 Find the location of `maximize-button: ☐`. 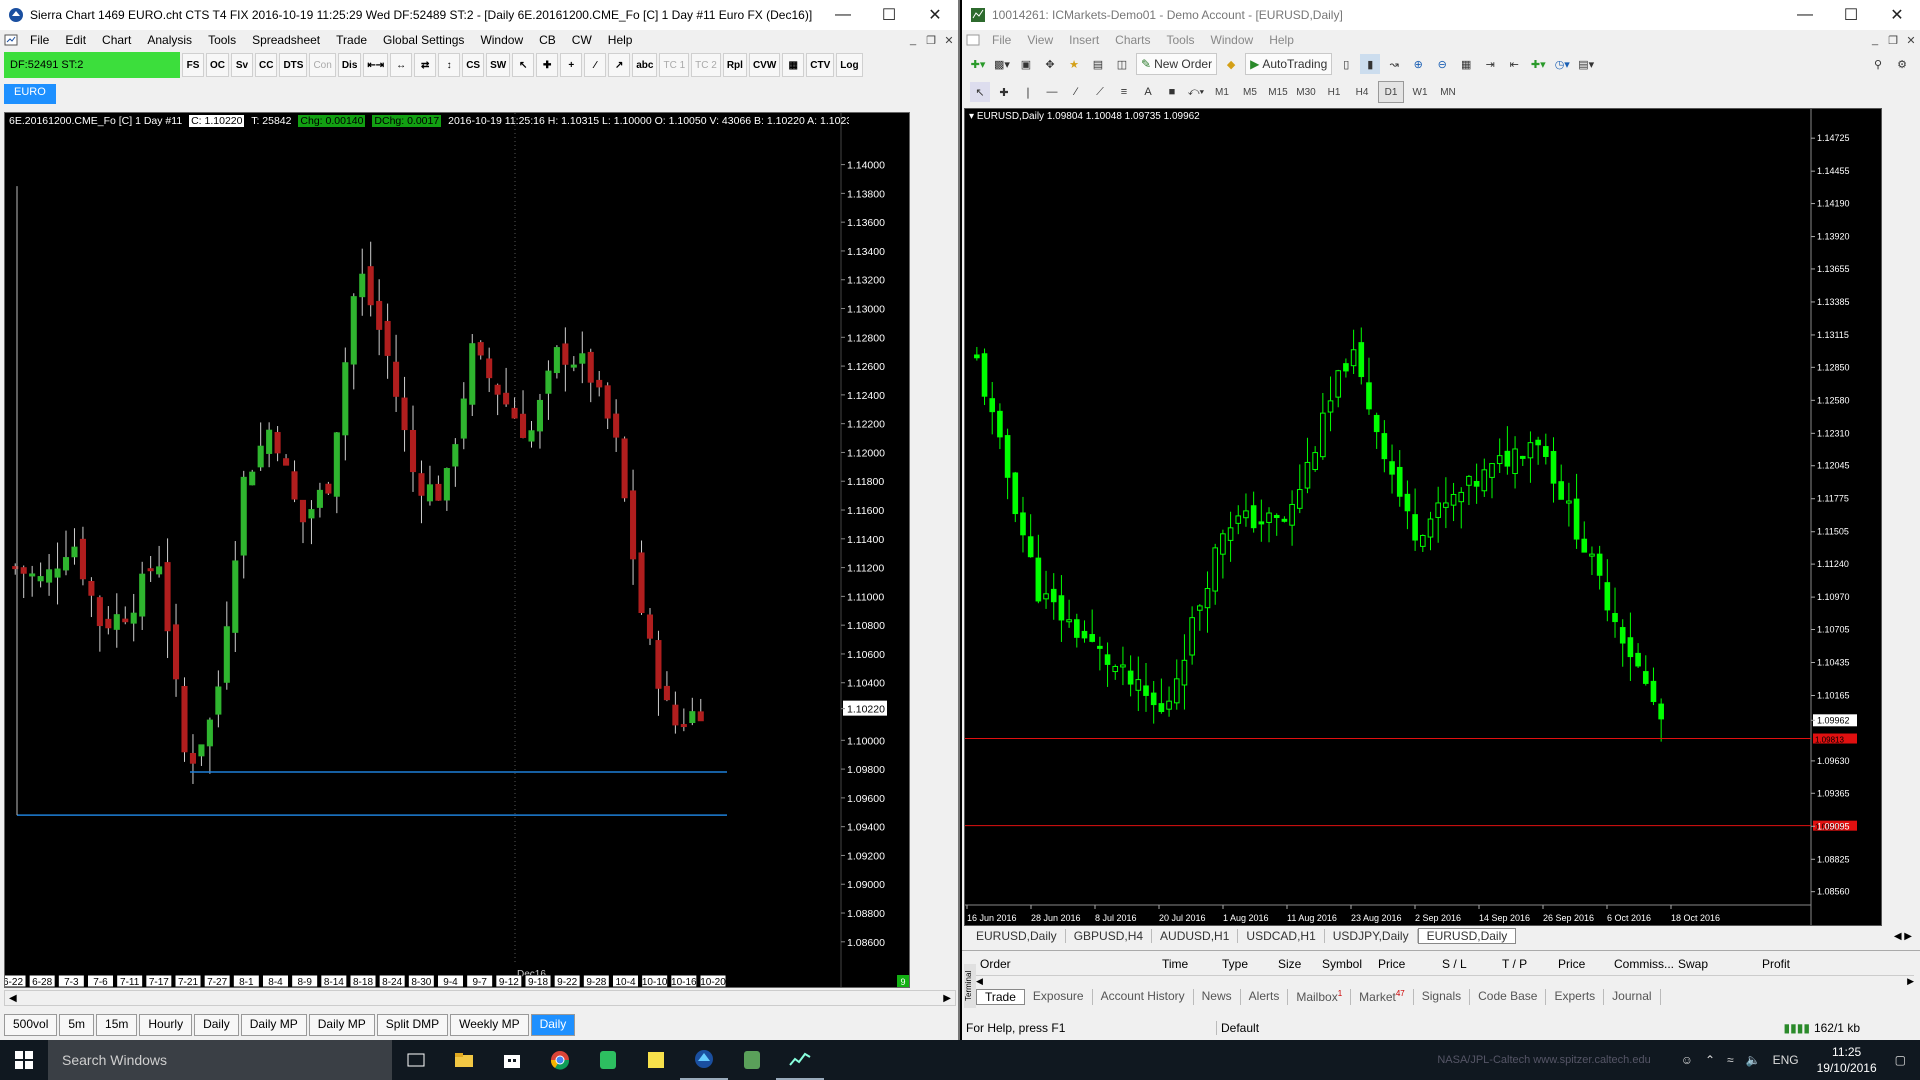

maximize-button: ☐ is located at coordinates (889, 15).